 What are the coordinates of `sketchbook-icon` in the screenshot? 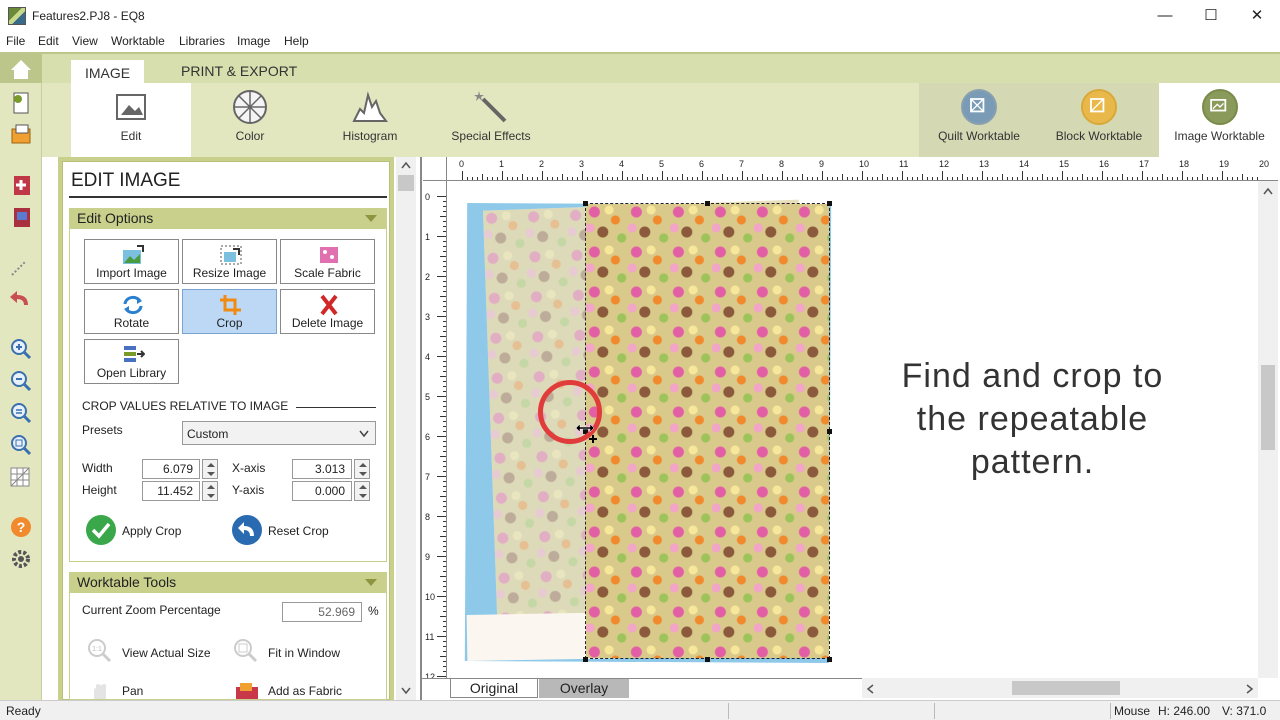 It's located at (21, 217).